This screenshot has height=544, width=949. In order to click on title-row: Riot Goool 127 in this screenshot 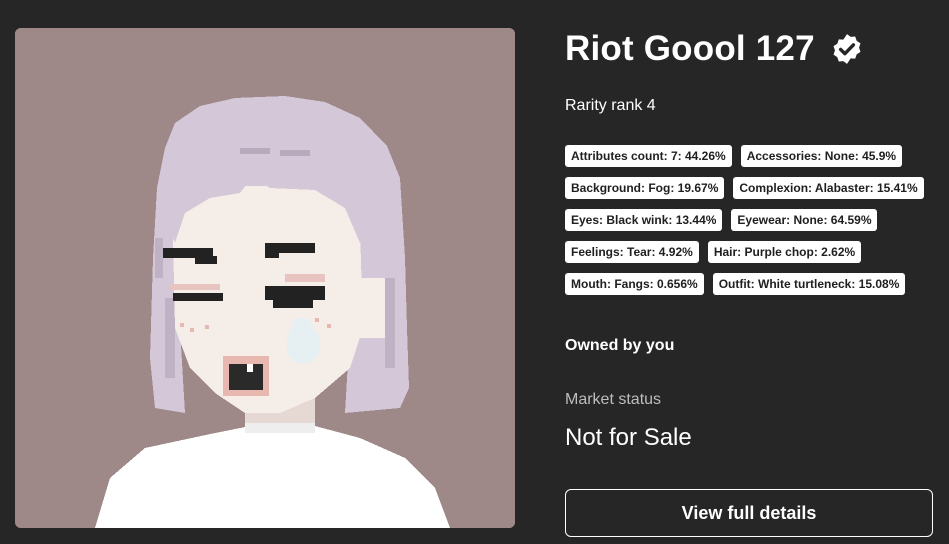, I will do `click(714, 49)`.